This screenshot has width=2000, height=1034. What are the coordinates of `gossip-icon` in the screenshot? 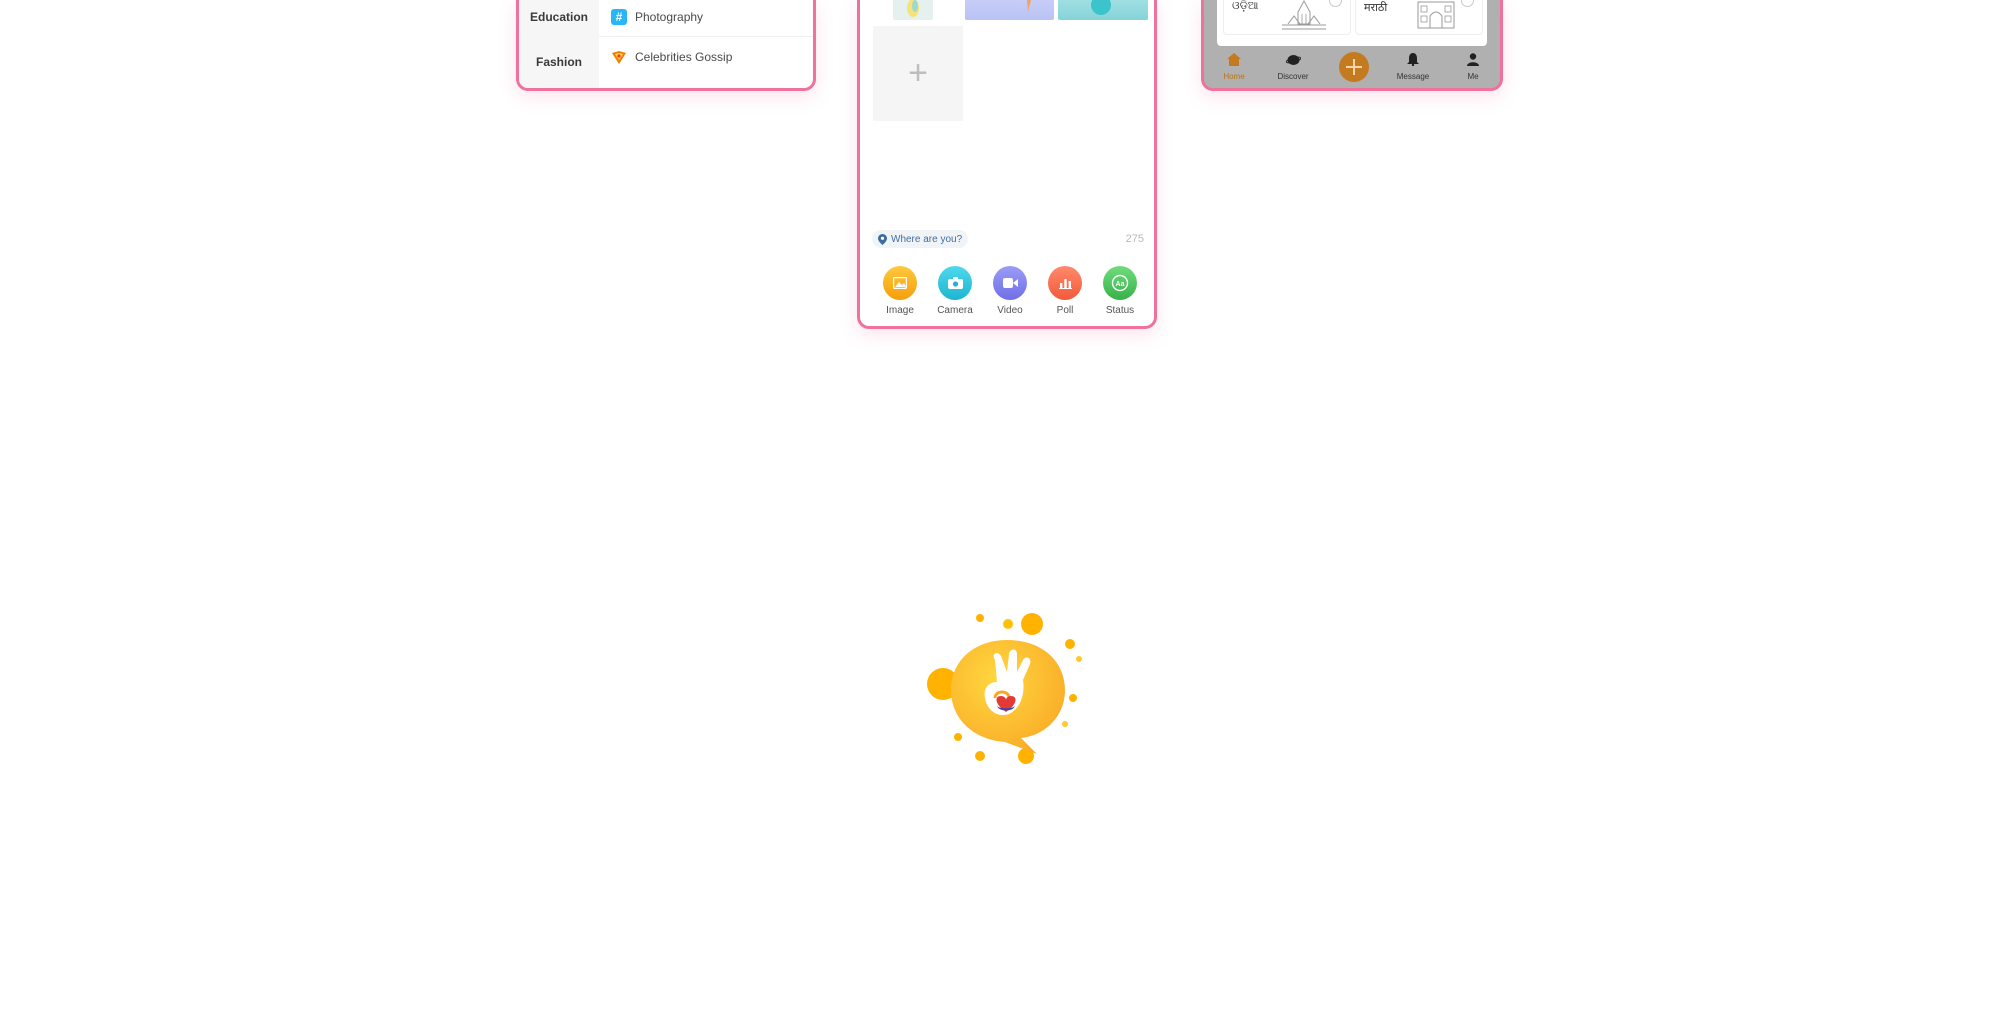 It's located at (619, 57).